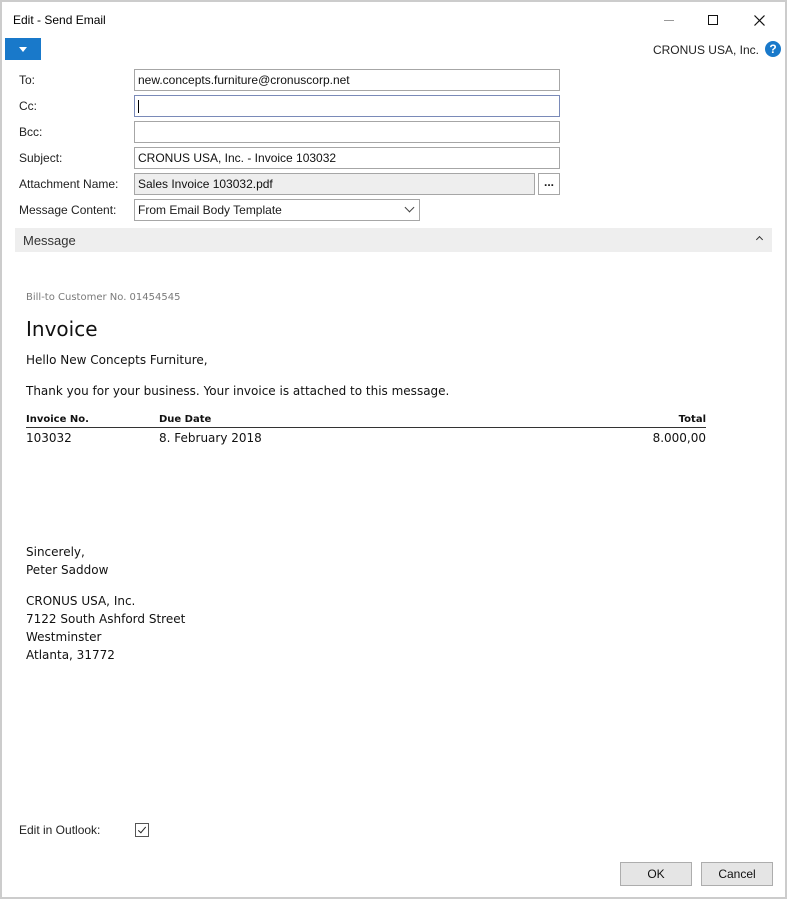  What do you see at coordinates (49, 240) in the screenshot?
I see `section-title: Message` at bounding box center [49, 240].